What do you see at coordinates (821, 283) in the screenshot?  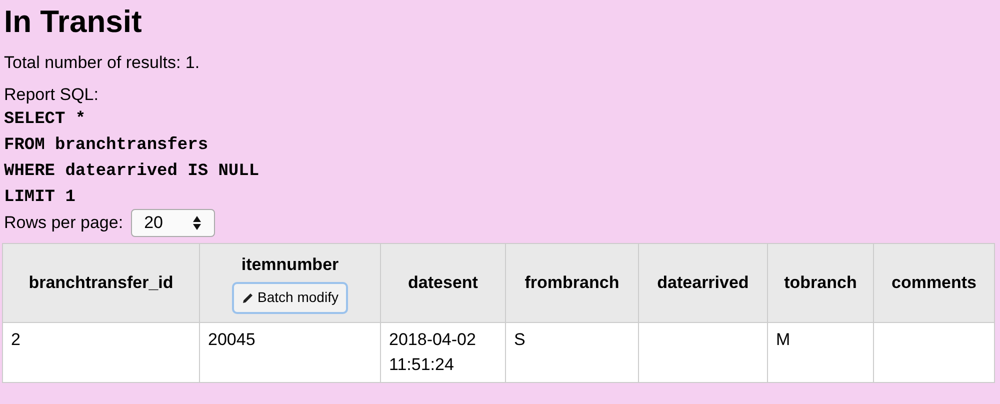 I see `column-header: tobranch` at bounding box center [821, 283].